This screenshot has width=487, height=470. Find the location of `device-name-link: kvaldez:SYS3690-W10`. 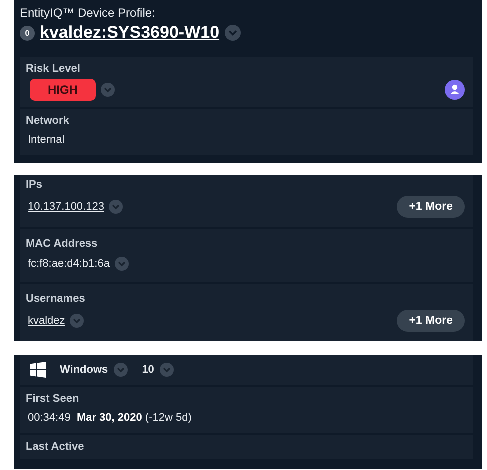

device-name-link: kvaldez:SYS3690-W10 is located at coordinates (130, 33).